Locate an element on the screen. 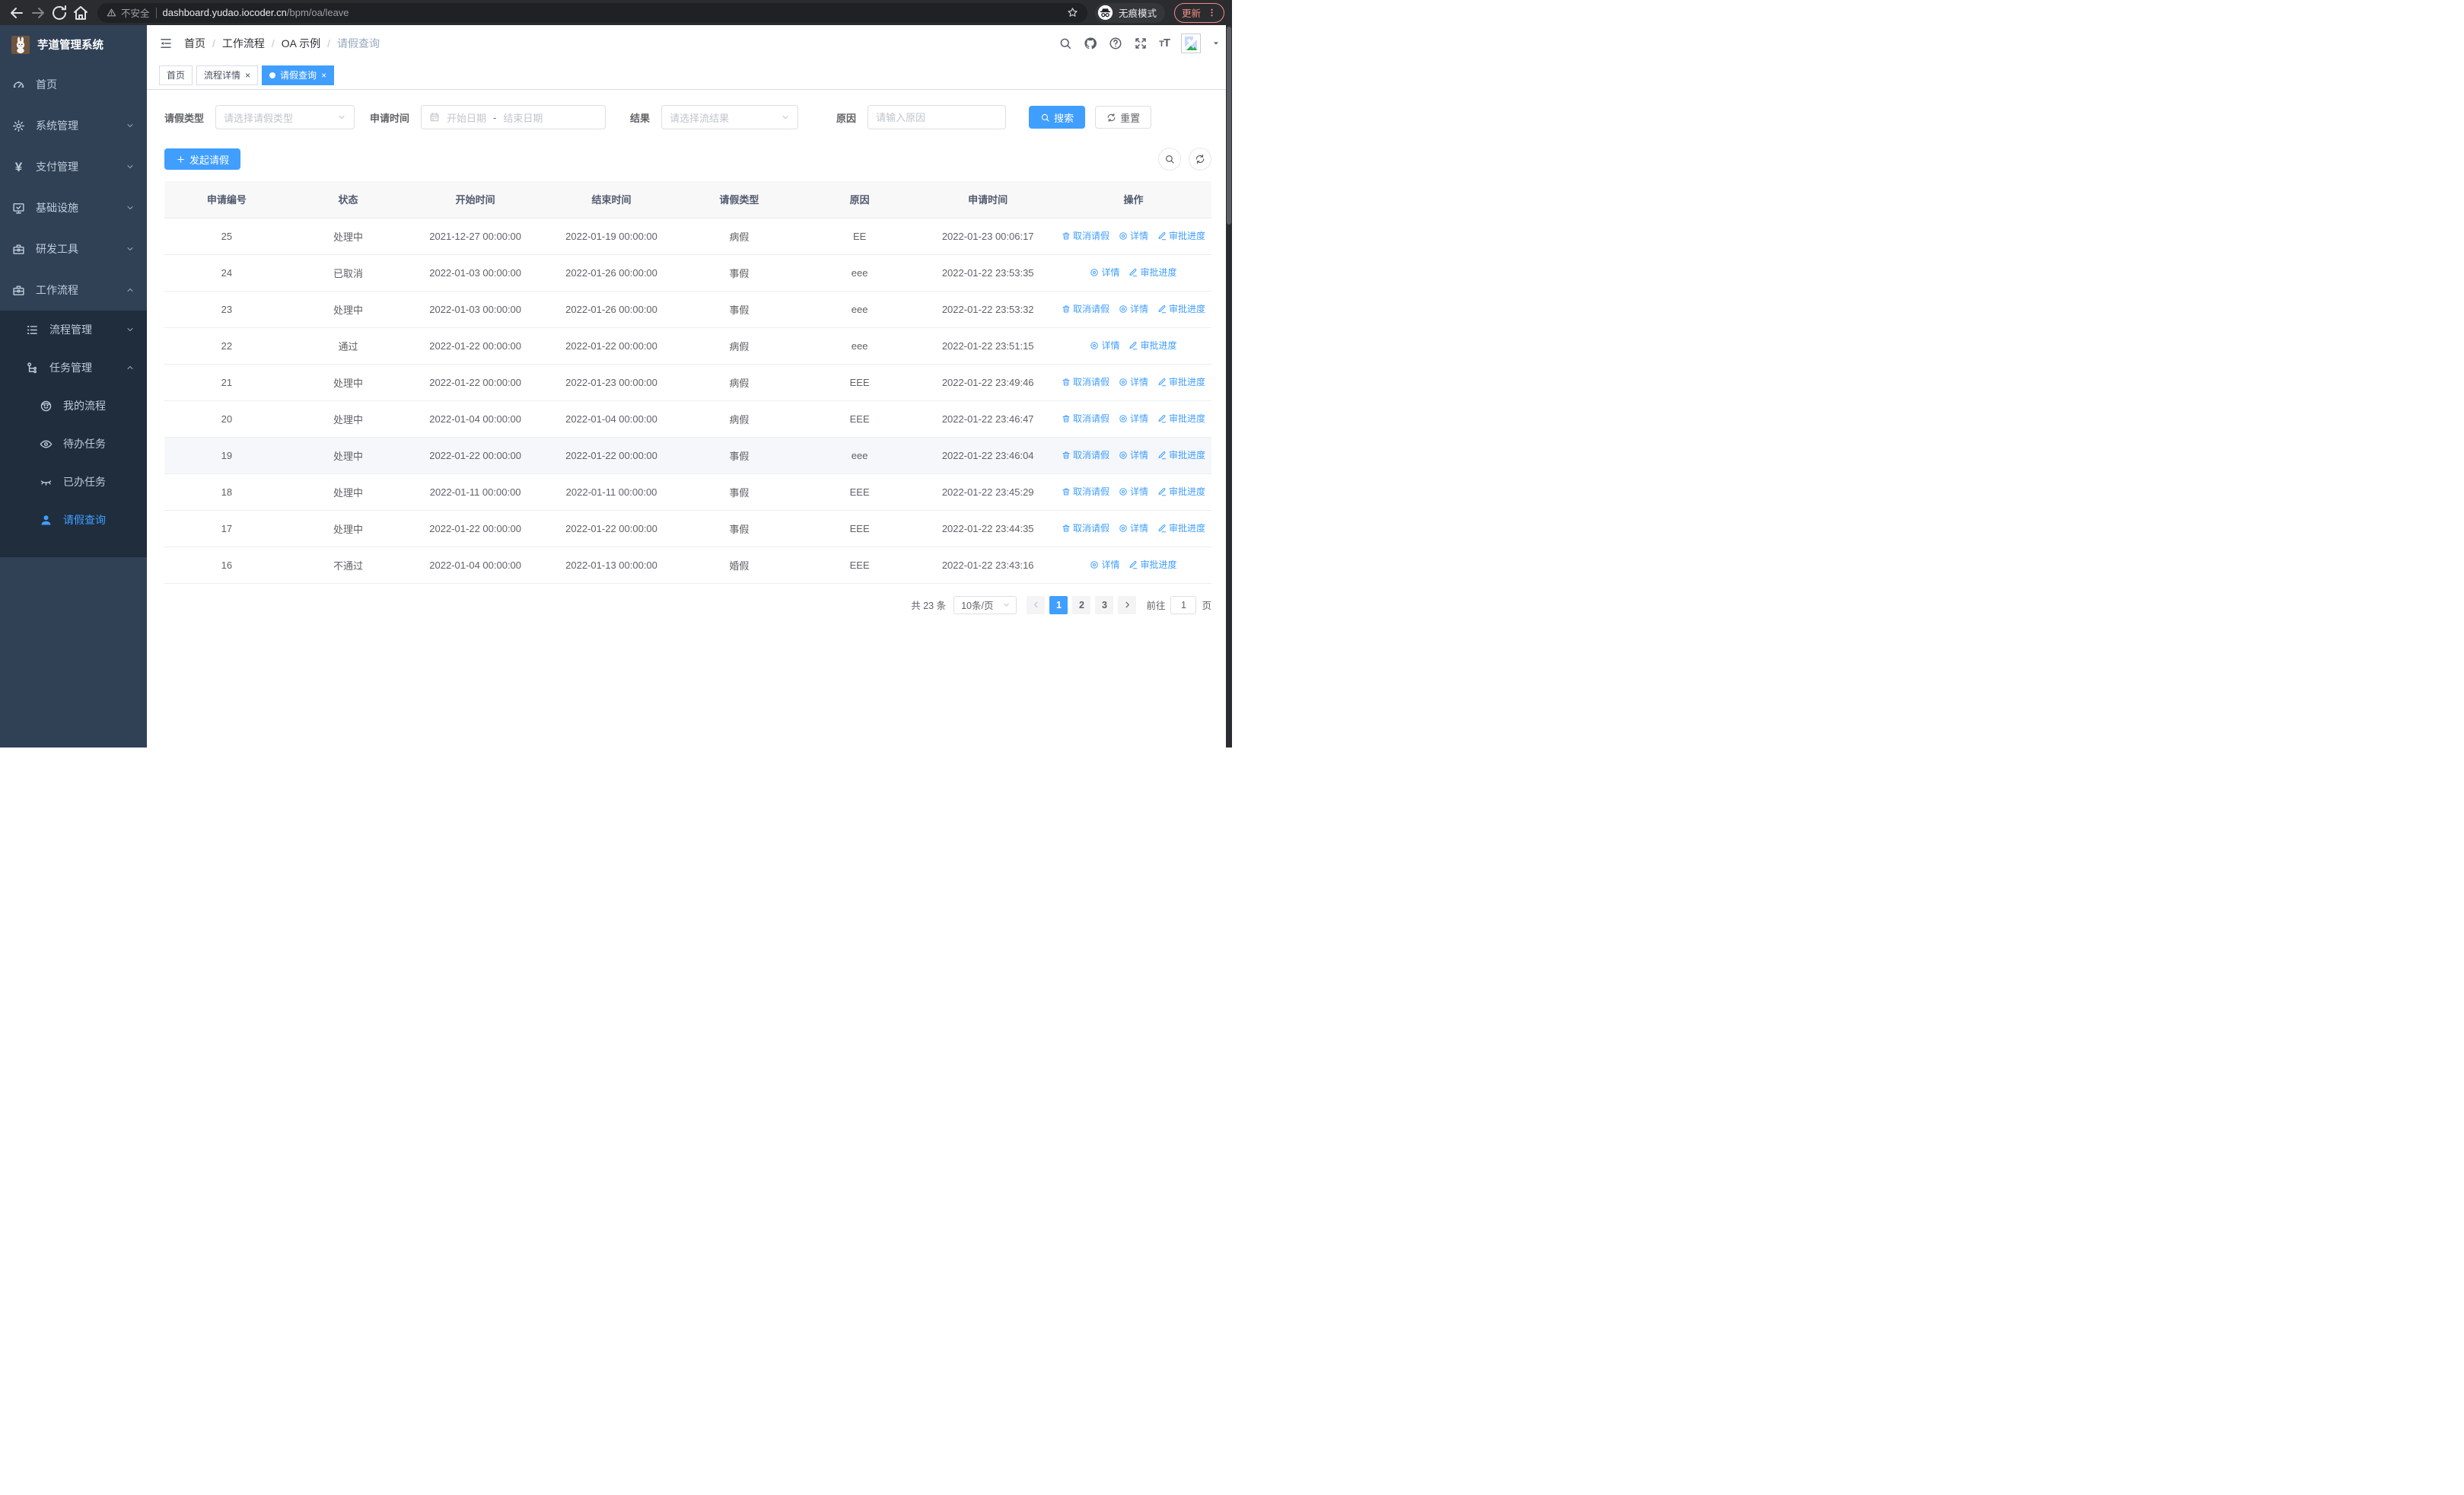 The image size is (2464, 1495). breadcrumb-home: 首页 is located at coordinates (194, 44).